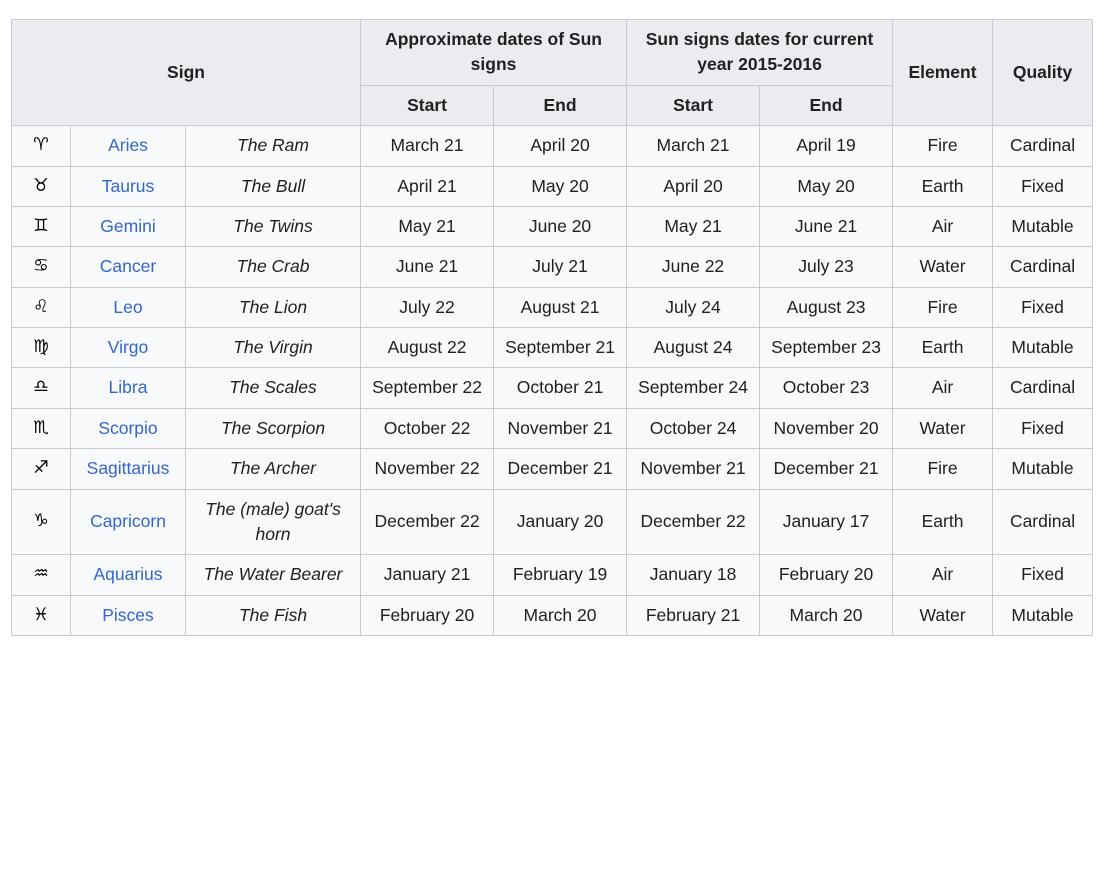 This screenshot has height=894, width=1104. What do you see at coordinates (41, 388) in the screenshot?
I see `libra-symbol: ♎` at bounding box center [41, 388].